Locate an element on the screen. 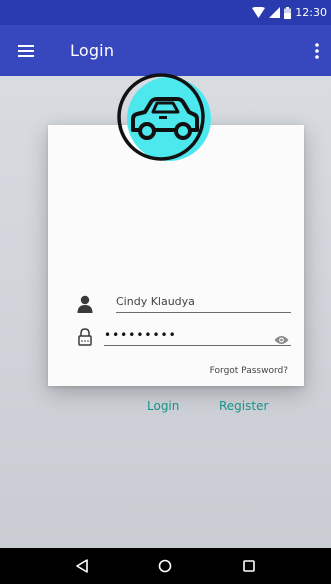  password-row: ••••••••• is located at coordinates (183, 337).